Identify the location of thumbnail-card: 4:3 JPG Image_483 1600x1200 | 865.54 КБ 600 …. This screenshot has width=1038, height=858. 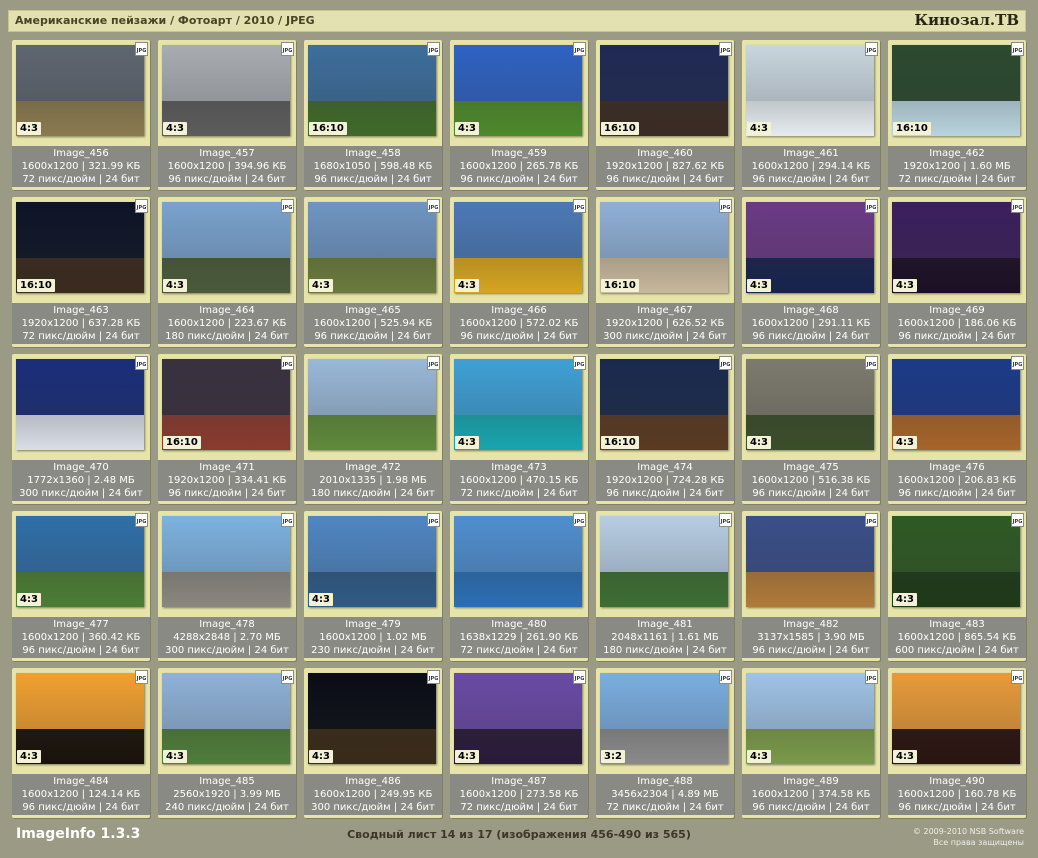
(957, 586).